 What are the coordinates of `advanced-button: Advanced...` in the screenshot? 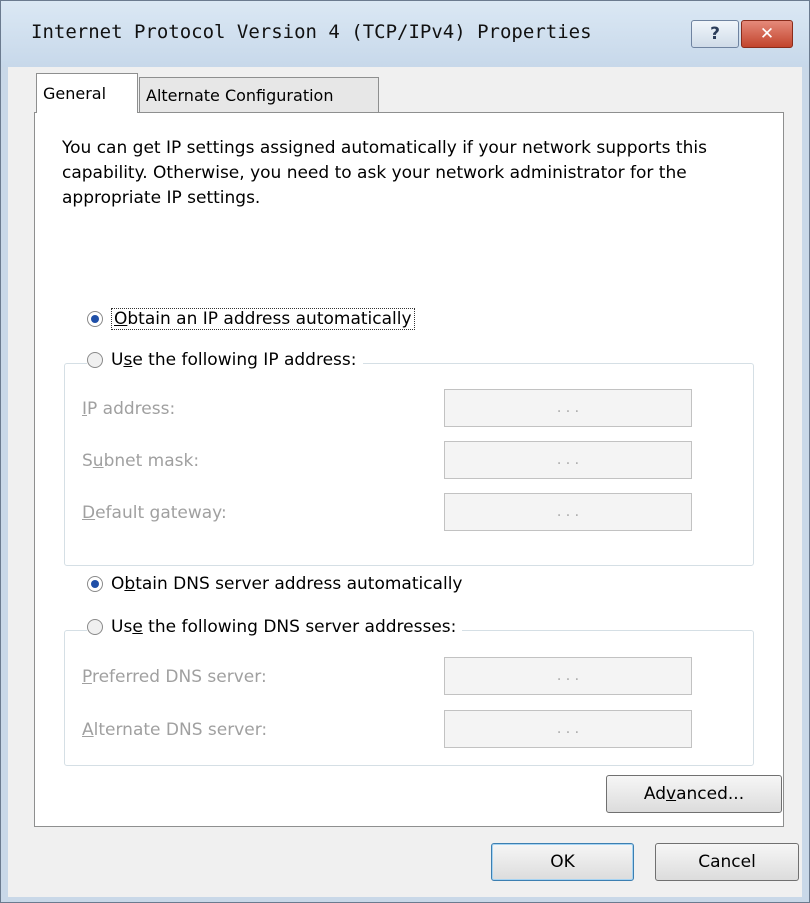 It's located at (694, 794).